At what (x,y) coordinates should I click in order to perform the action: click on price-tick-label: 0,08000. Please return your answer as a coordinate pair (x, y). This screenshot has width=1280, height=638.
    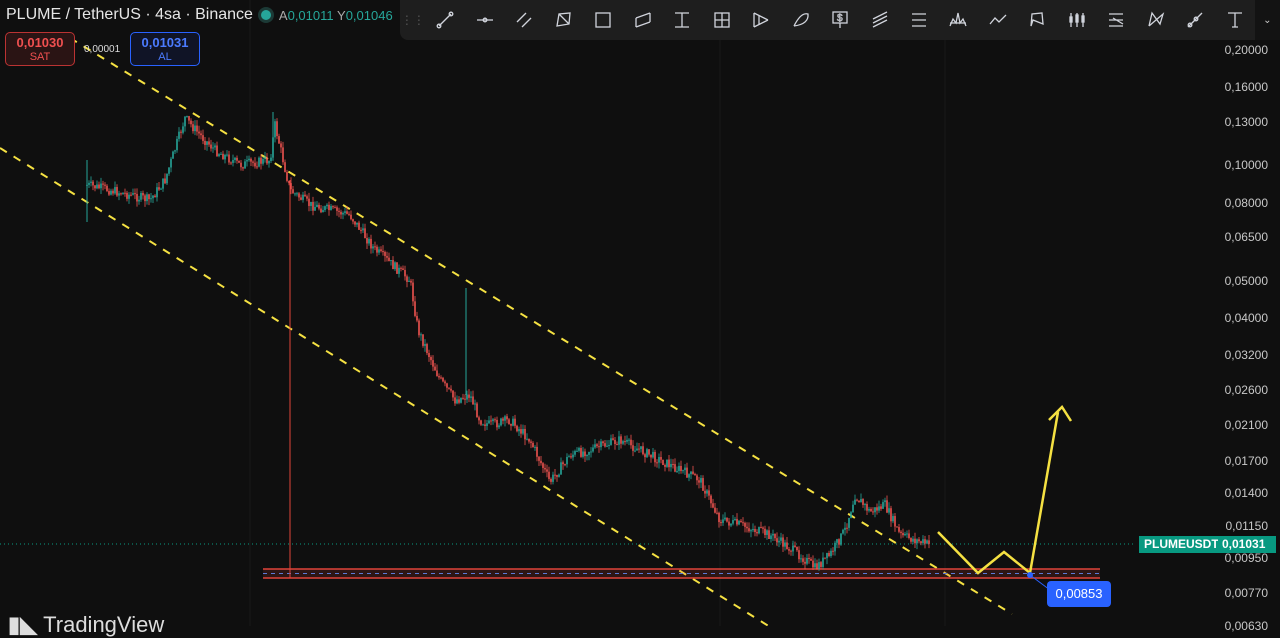
    Looking at the image, I should click on (1246, 203).